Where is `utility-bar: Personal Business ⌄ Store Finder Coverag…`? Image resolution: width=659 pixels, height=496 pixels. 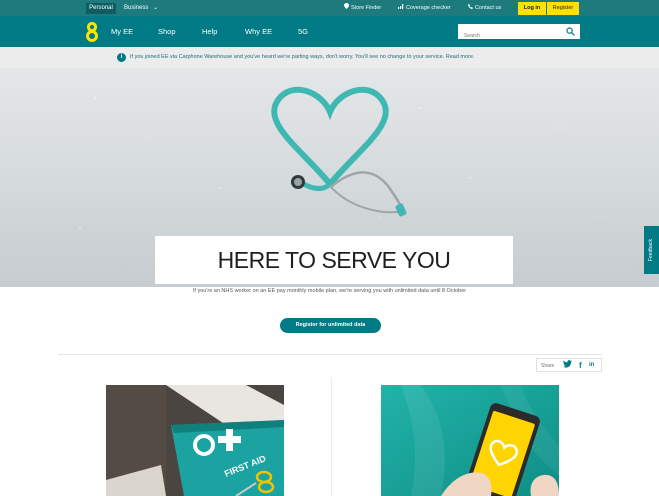
utility-bar: Personal Business ⌄ Store Finder Coverag… is located at coordinates (329, 8).